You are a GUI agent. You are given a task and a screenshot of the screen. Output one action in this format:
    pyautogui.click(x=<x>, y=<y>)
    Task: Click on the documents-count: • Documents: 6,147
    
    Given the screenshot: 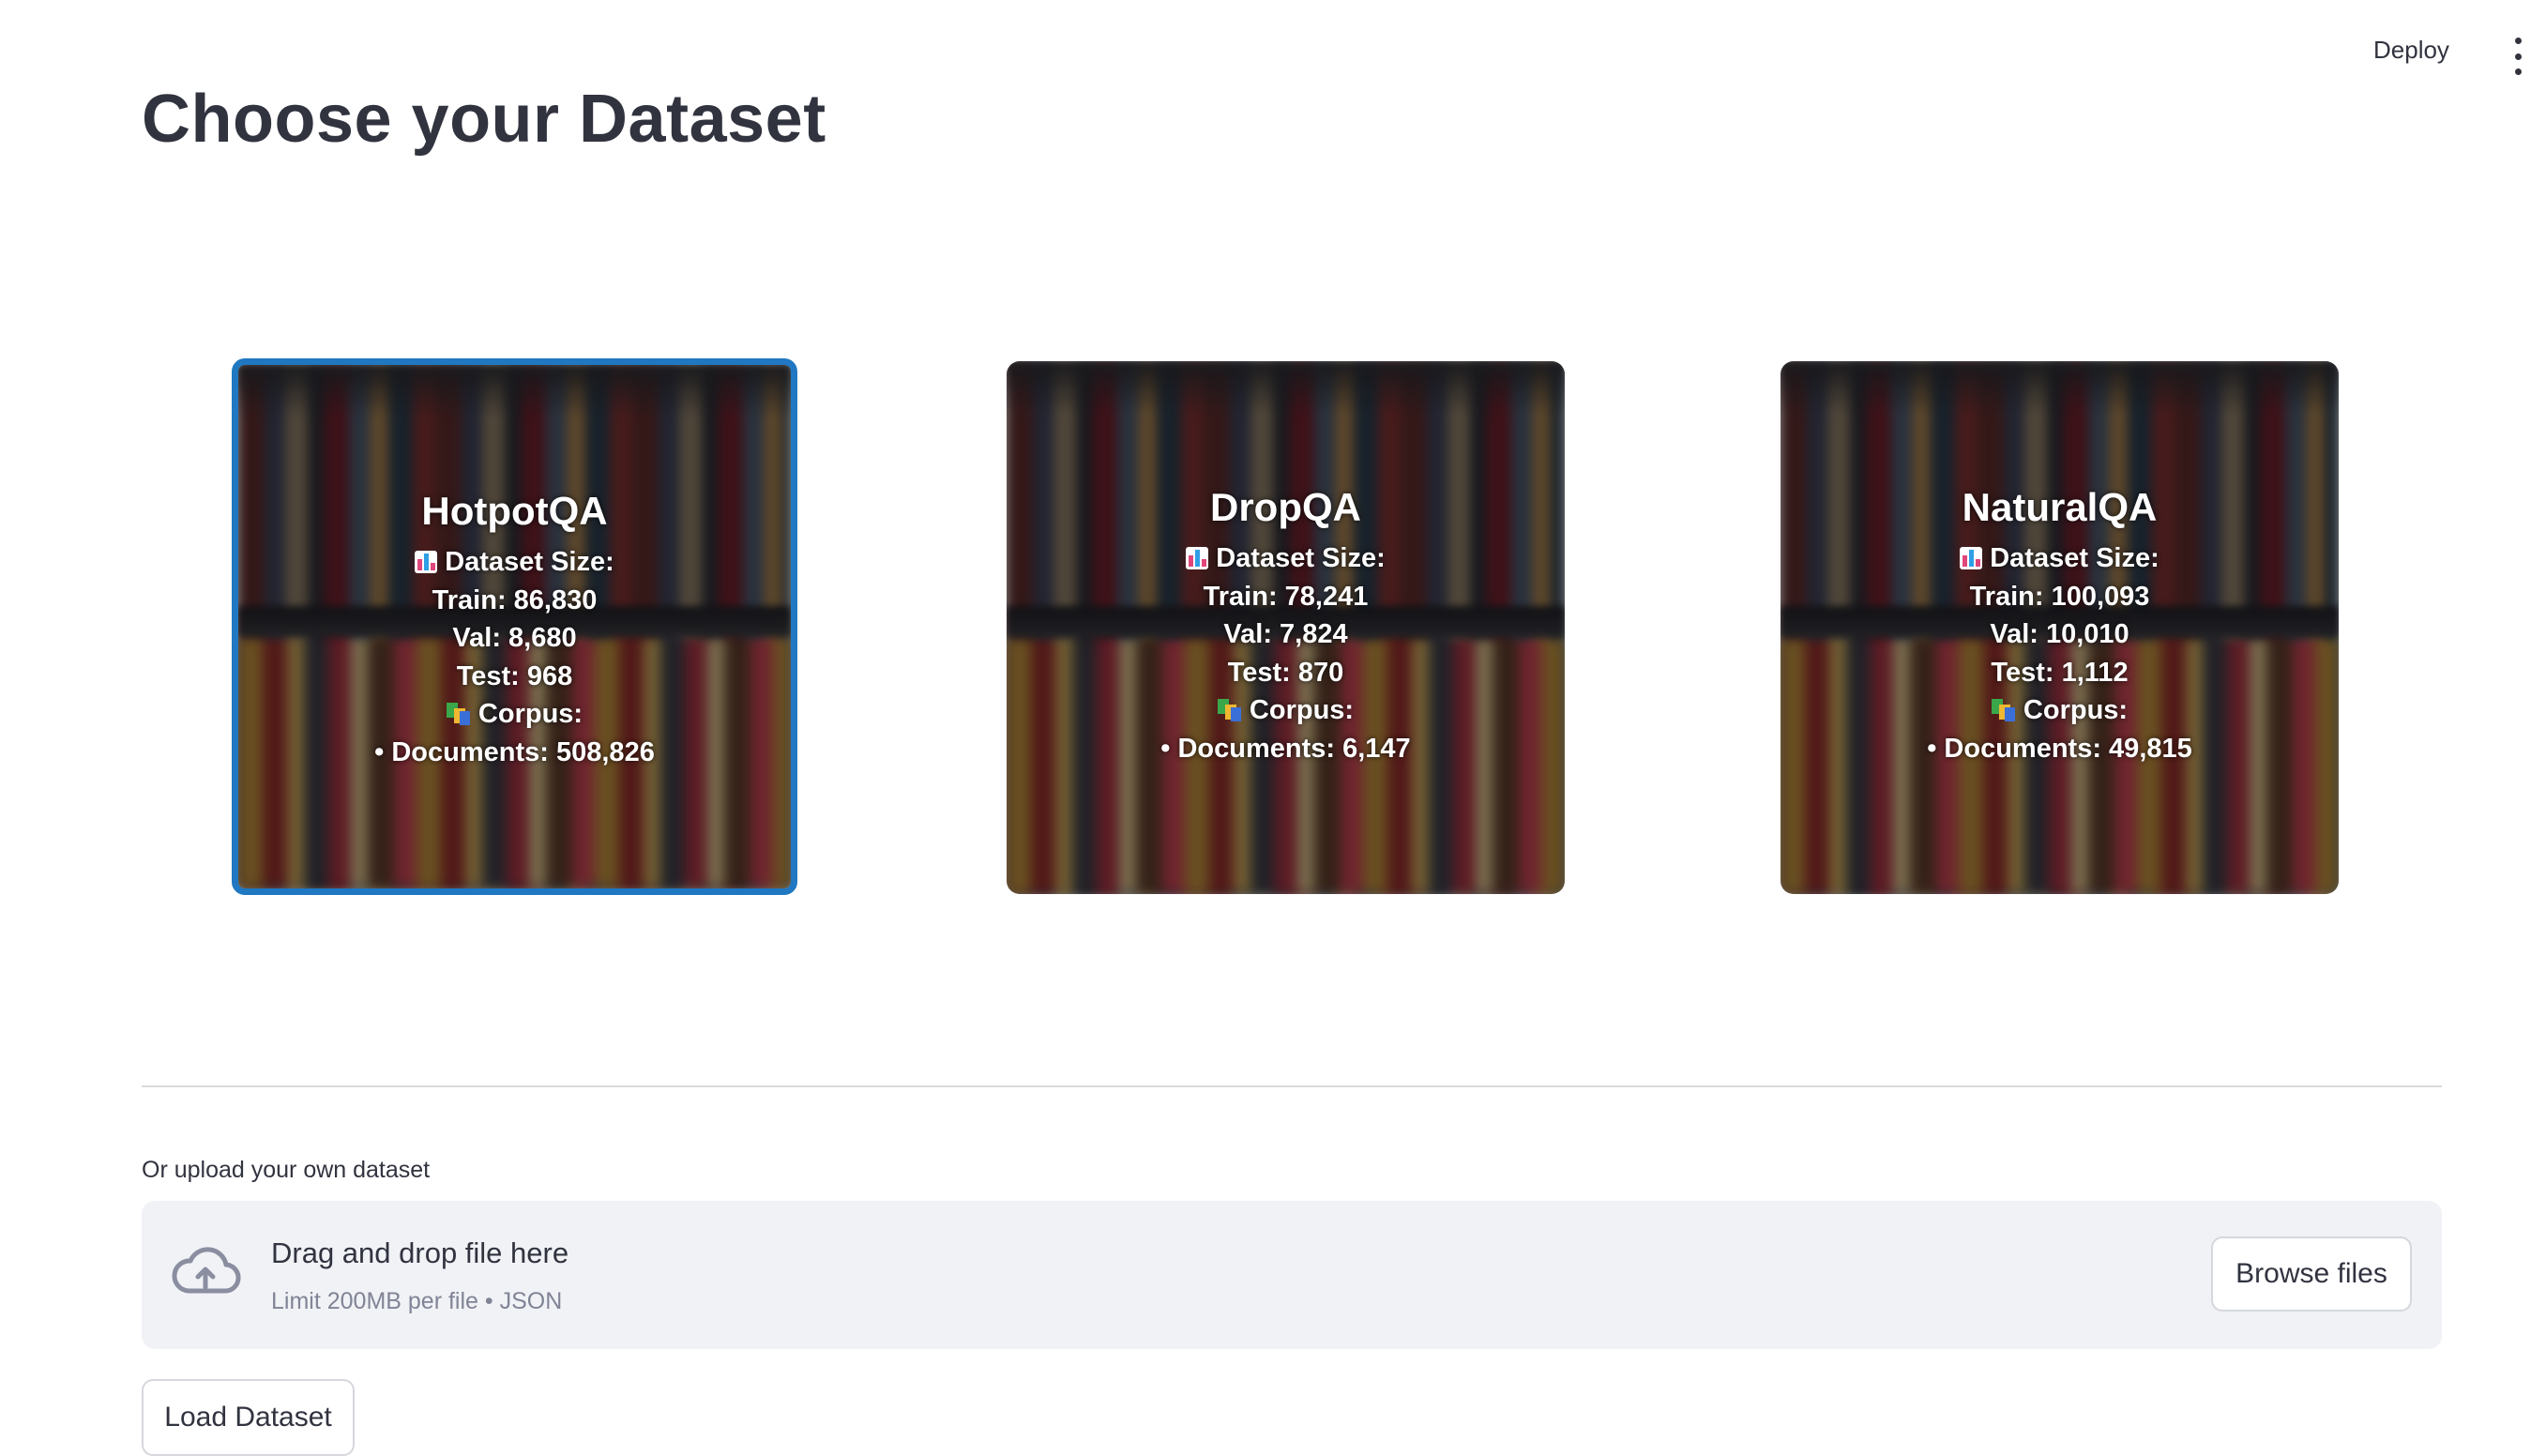 What is the action you would take?
    pyautogui.click(x=1285, y=748)
    